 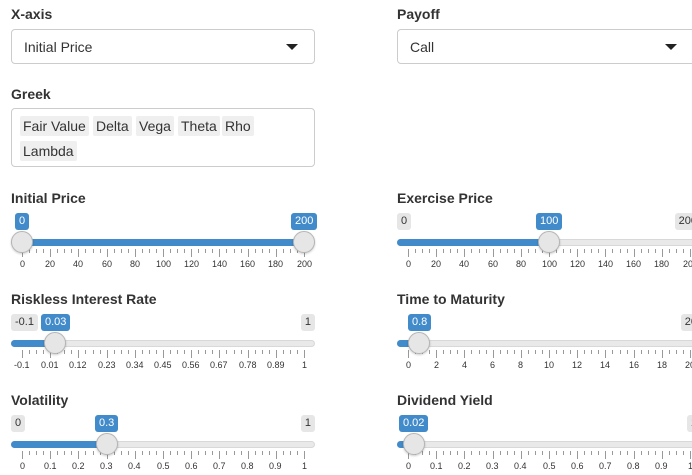 What do you see at coordinates (493, 365) in the screenshot?
I see `slider-tick-label: 6` at bounding box center [493, 365].